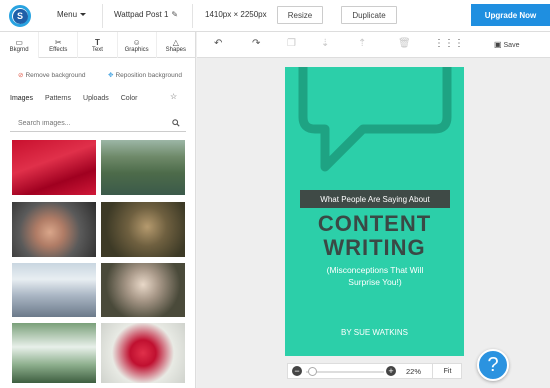 The width and height of the screenshot is (550, 388). I want to click on tab-shapes: △ Shapes, so click(176, 45).